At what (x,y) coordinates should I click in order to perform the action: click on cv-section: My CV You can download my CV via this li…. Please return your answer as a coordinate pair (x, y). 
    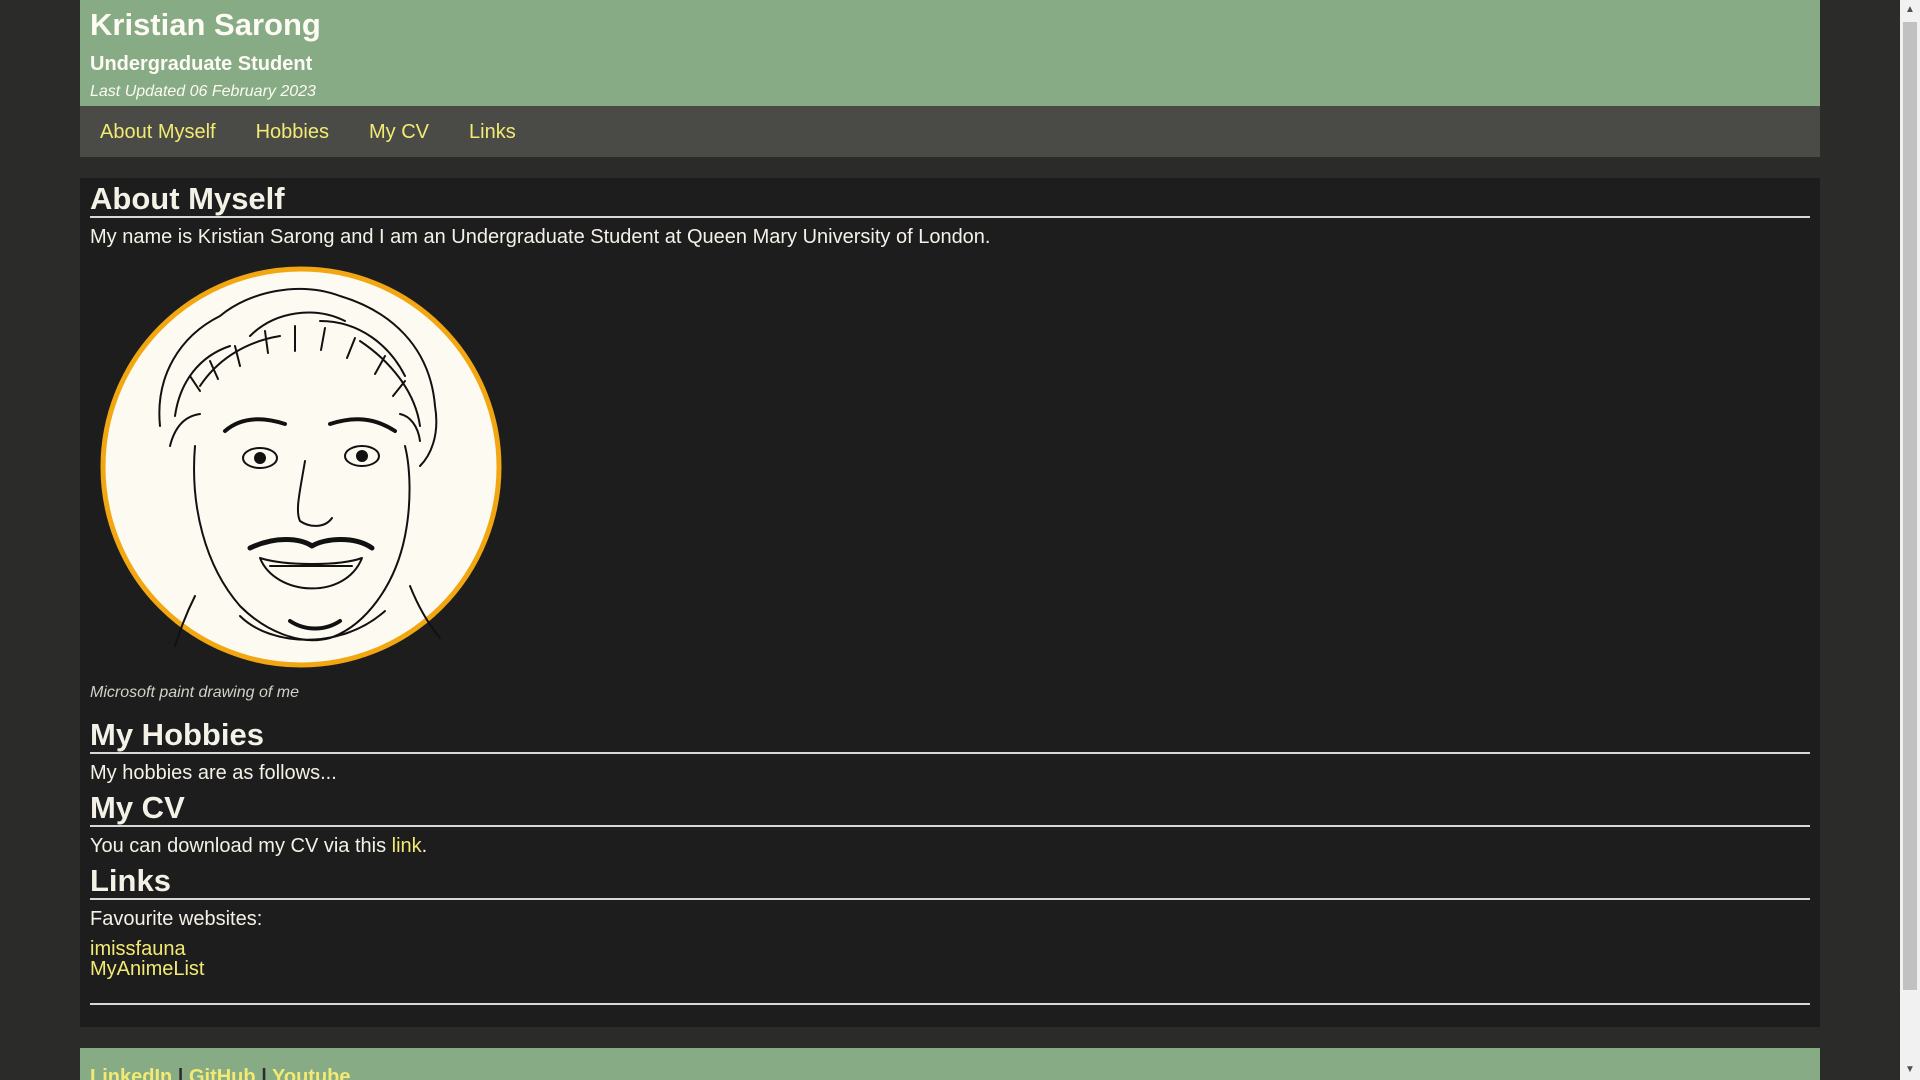
    Looking at the image, I should click on (950, 824).